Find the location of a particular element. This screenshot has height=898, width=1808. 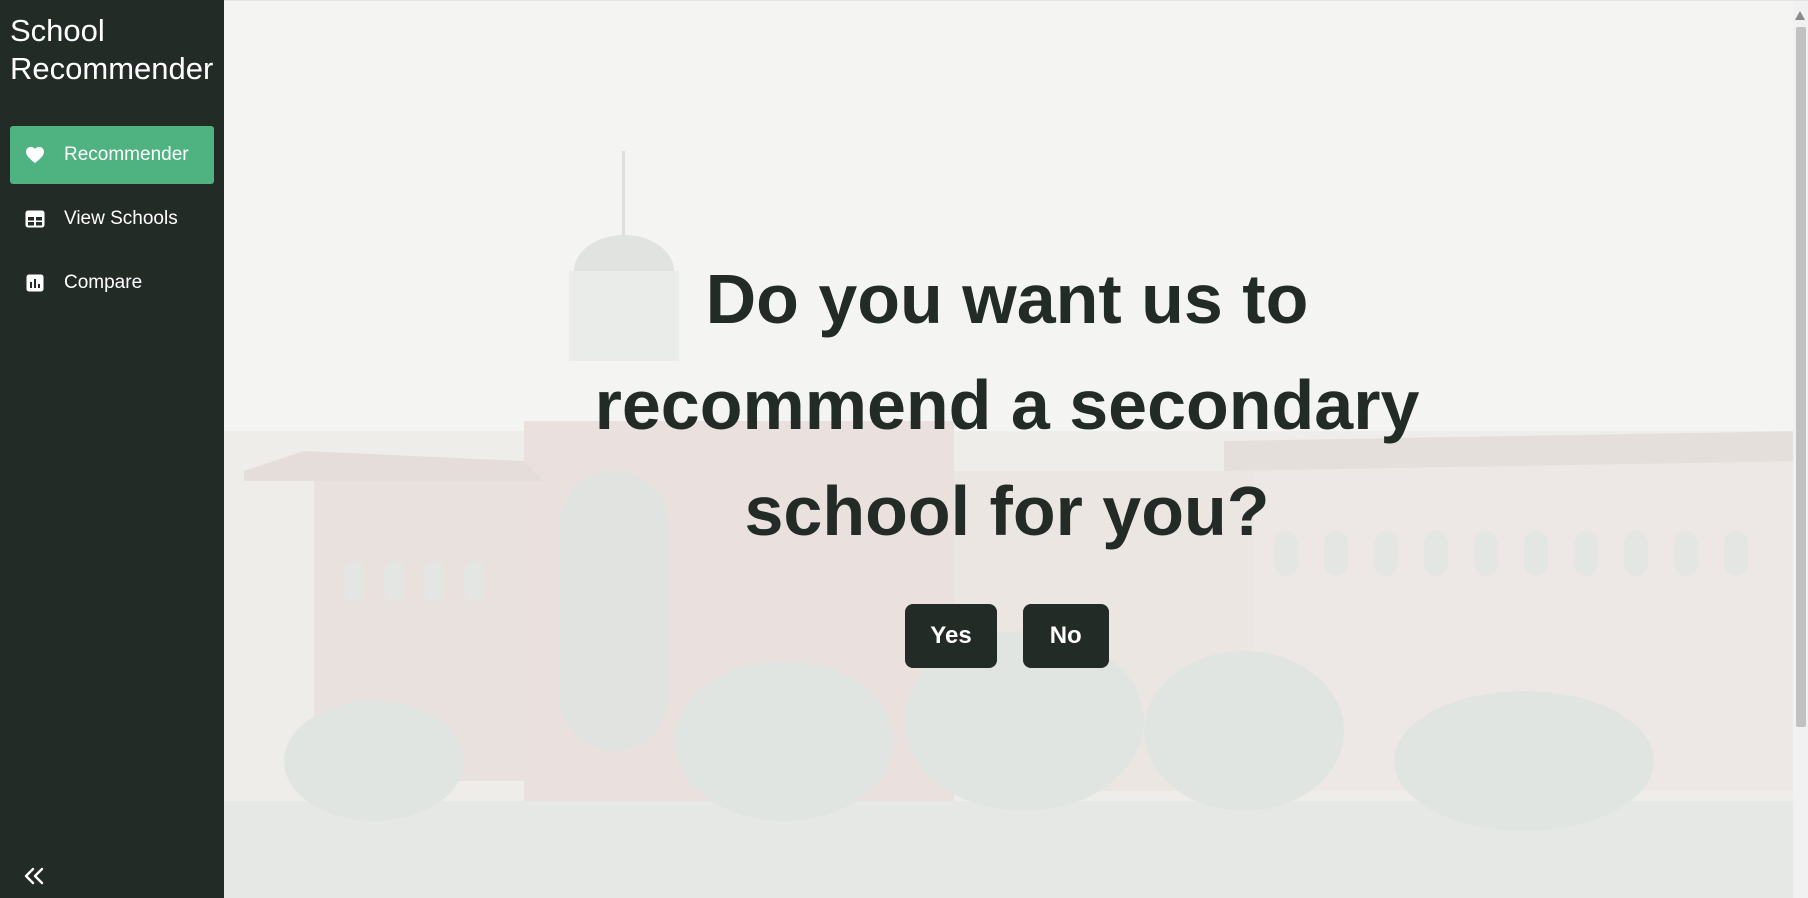

bar-chart-icon is located at coordinates (35, 283).